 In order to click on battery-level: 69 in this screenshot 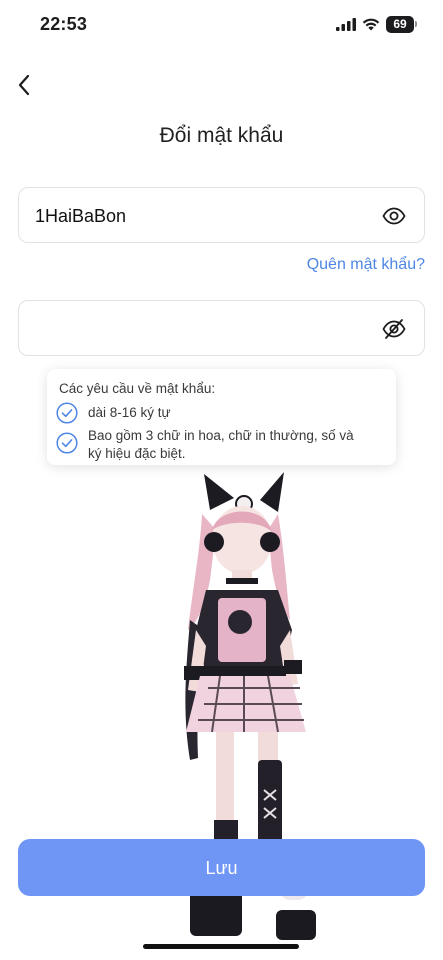, I will do `click(400, 24)`.